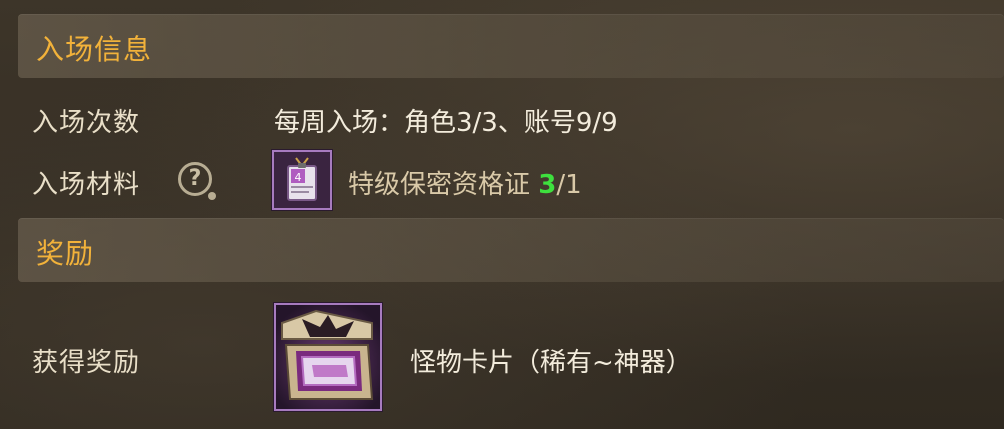 The height and width of the screenshot is (429, 1004). What do you see at coordinates (94, 49) in the screenshot?
I see `entry-info-title: 入场信息` at bounding box center [94, 49].